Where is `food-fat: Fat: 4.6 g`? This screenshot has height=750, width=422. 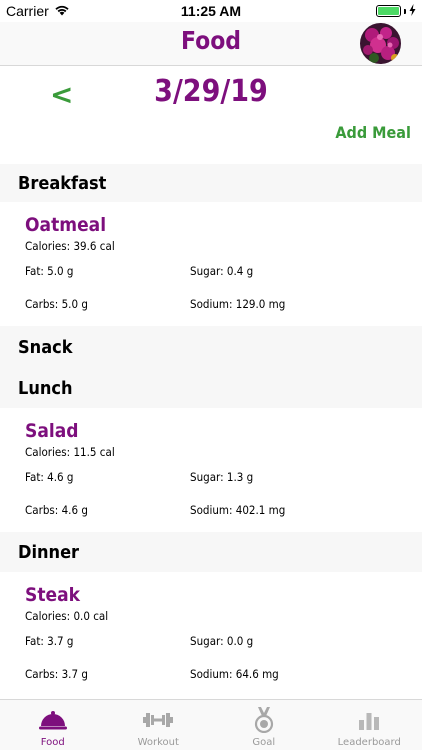
food-fat: Fat: 4.6 g is located at coordinates (49, 477).